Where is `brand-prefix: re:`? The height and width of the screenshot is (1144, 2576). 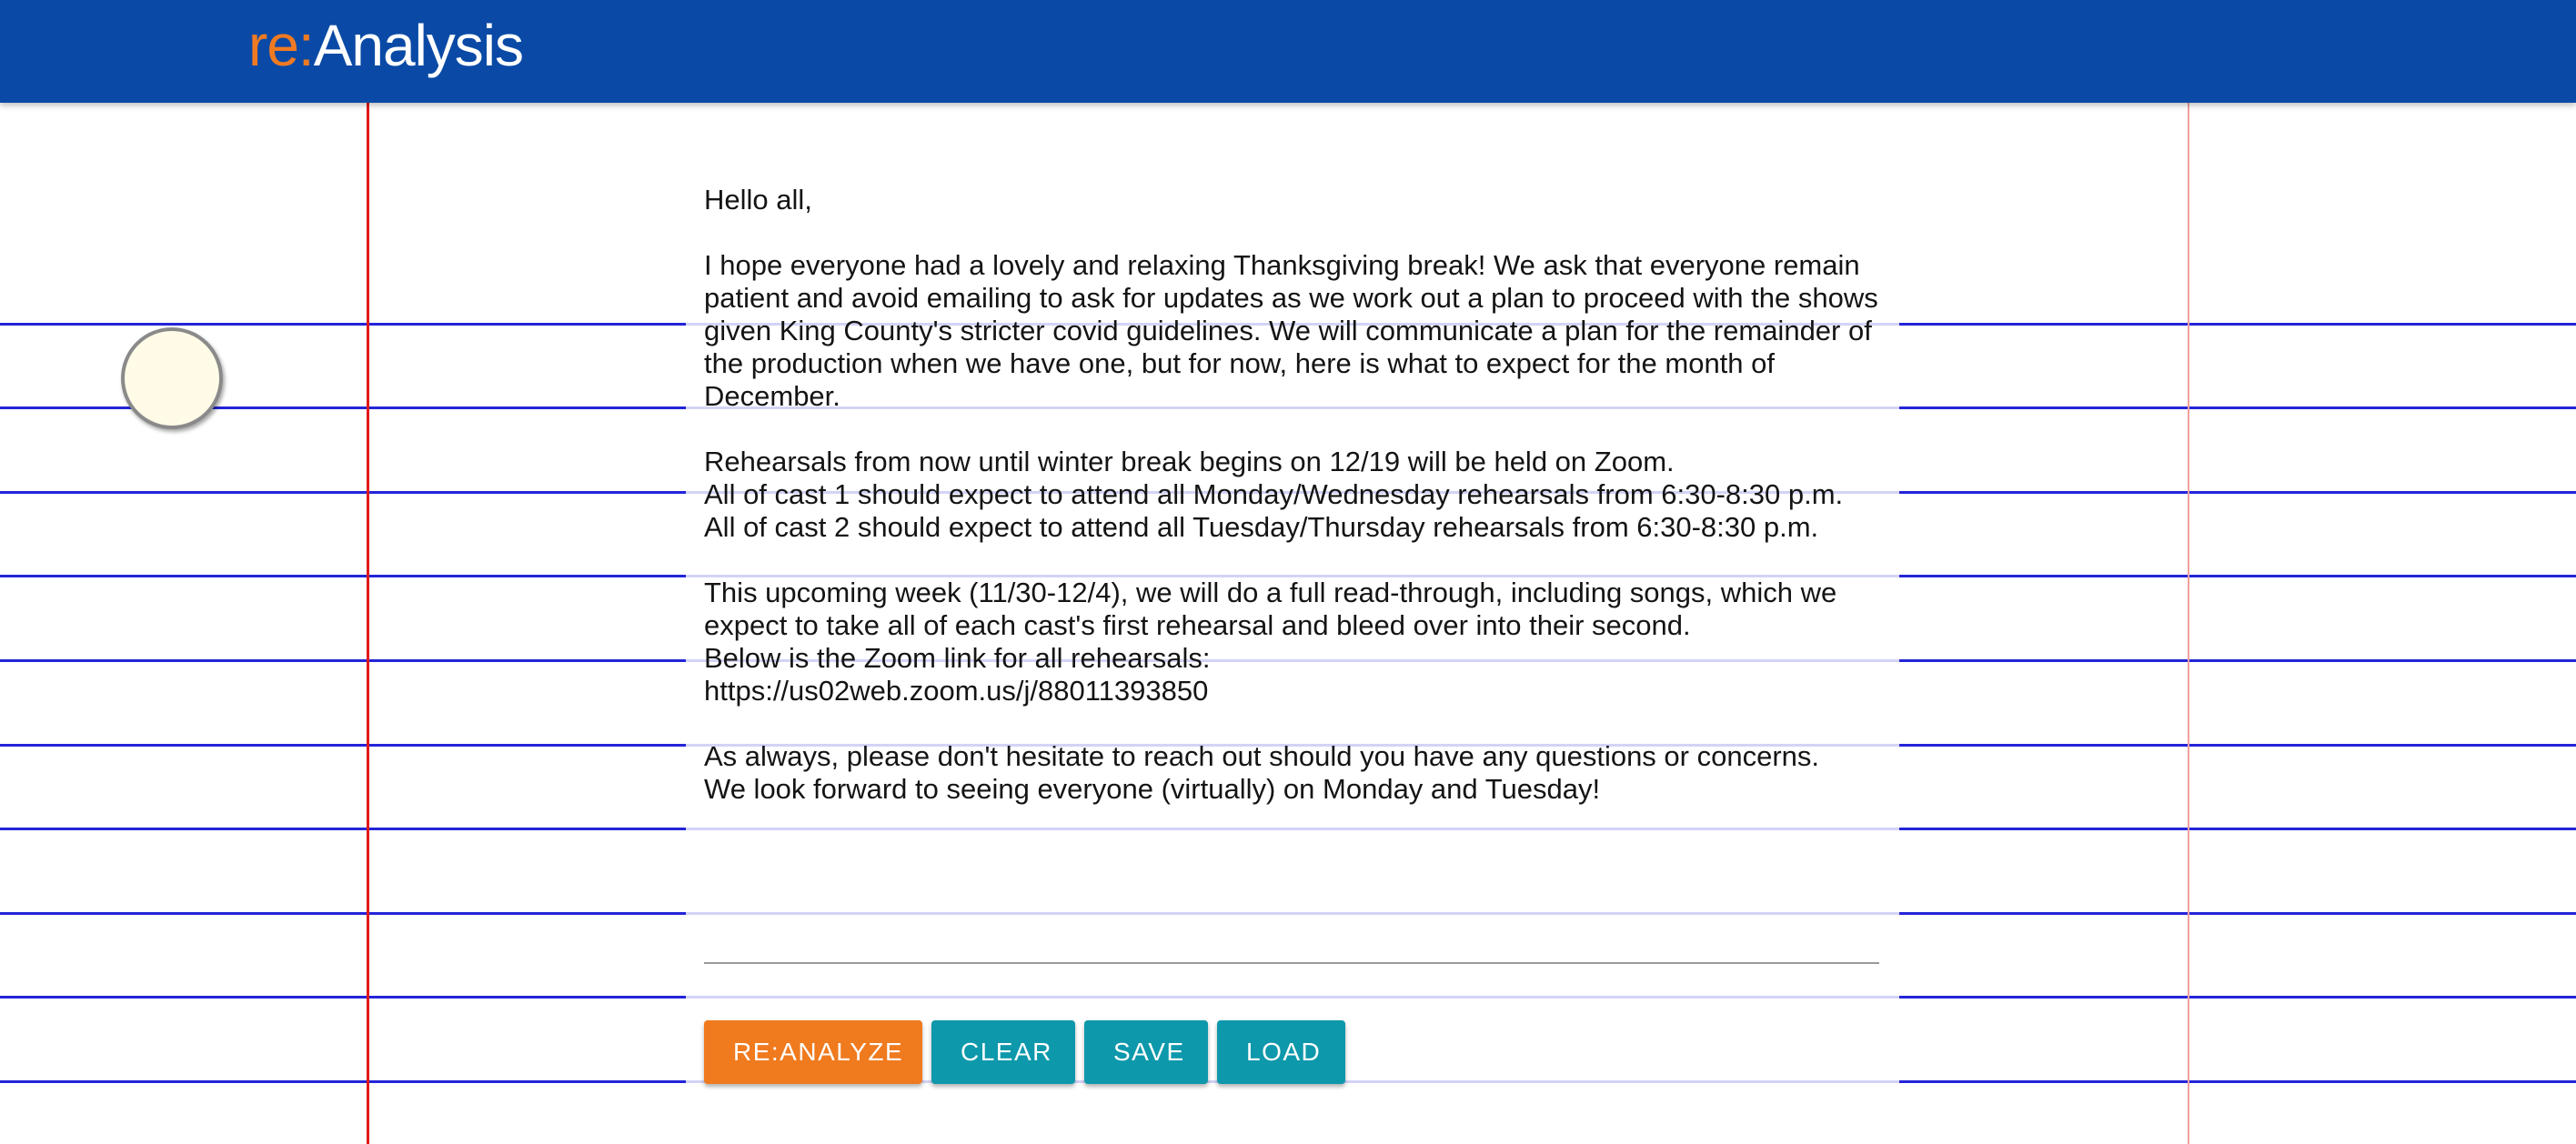
brand-prefix: re: is located at coordinates (281, 45).